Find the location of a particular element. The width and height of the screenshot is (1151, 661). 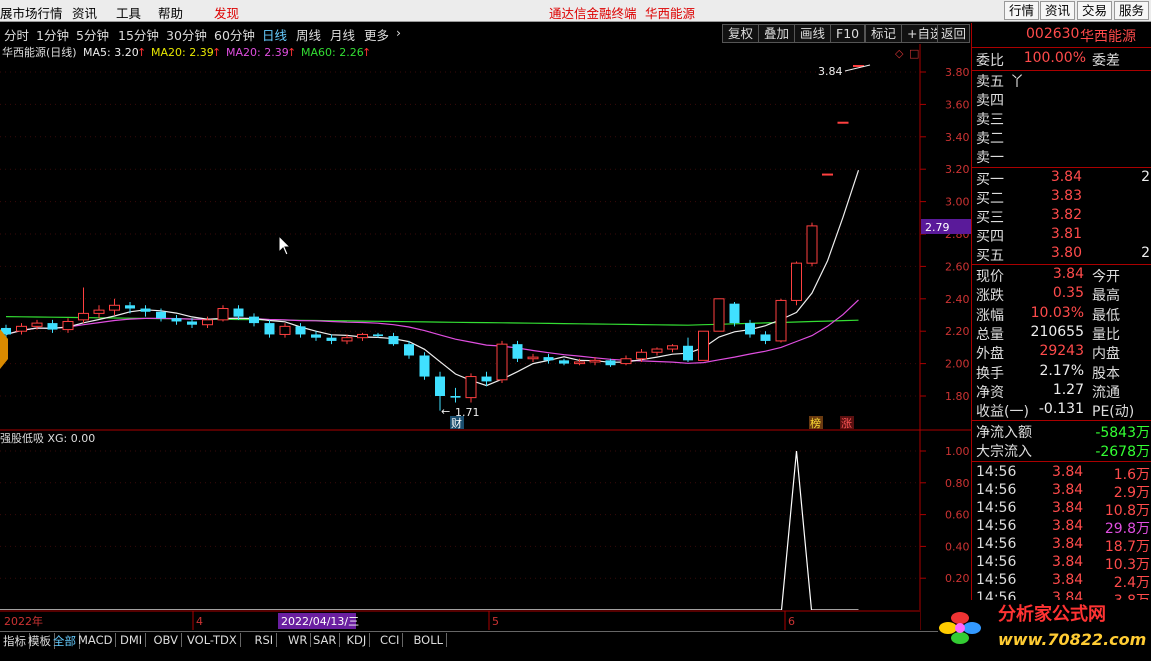

diamond-icon: ◇ is located at coordinates (899, 53).